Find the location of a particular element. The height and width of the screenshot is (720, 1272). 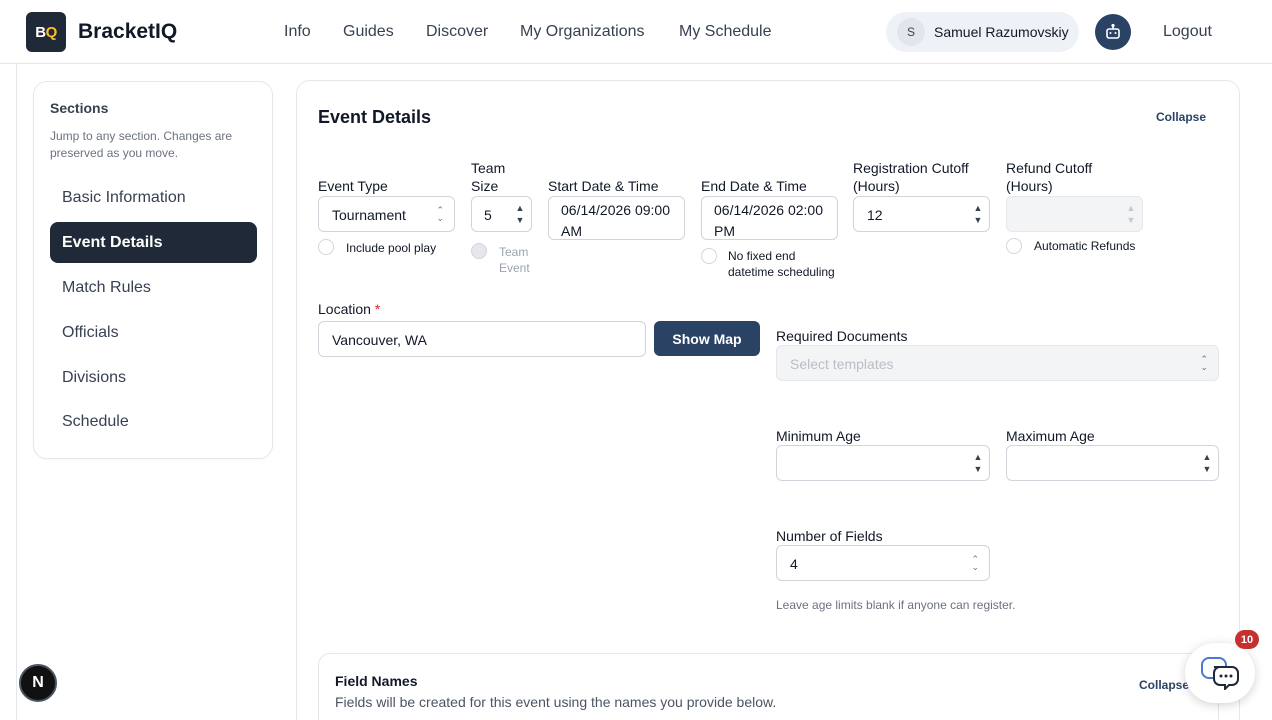

section-officials: Officials is located at coordinates (153, 332).